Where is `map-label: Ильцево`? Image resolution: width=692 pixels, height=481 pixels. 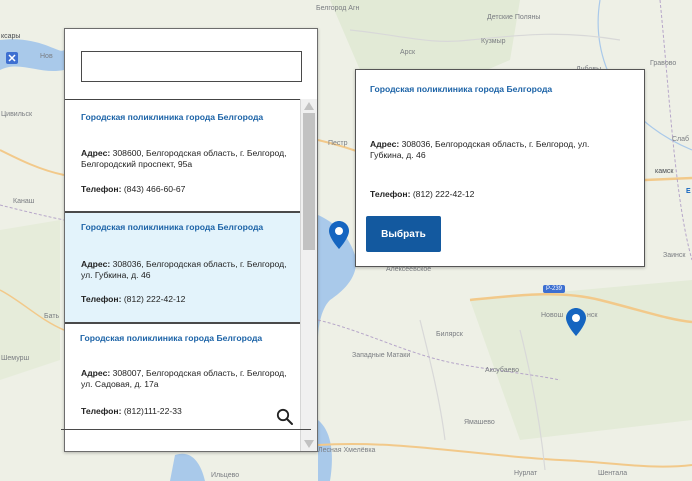 map-label: Ильцево is located at coordinates (225, 475).